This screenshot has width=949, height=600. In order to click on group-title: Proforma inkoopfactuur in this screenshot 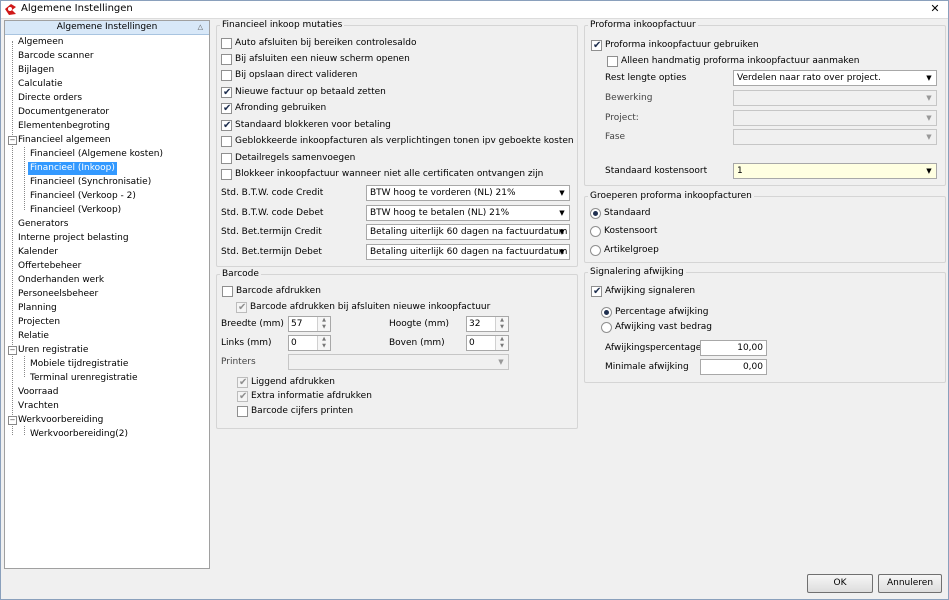, I will do `click(643, 25)`.